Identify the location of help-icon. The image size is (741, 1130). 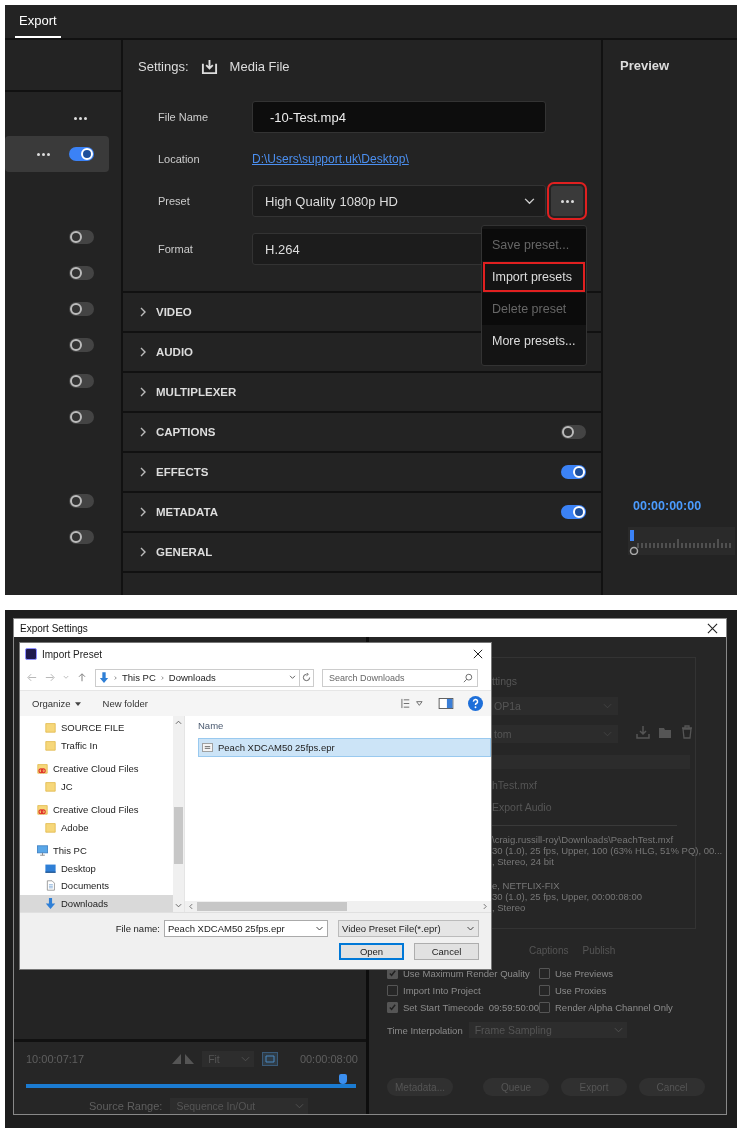
(475, 703).